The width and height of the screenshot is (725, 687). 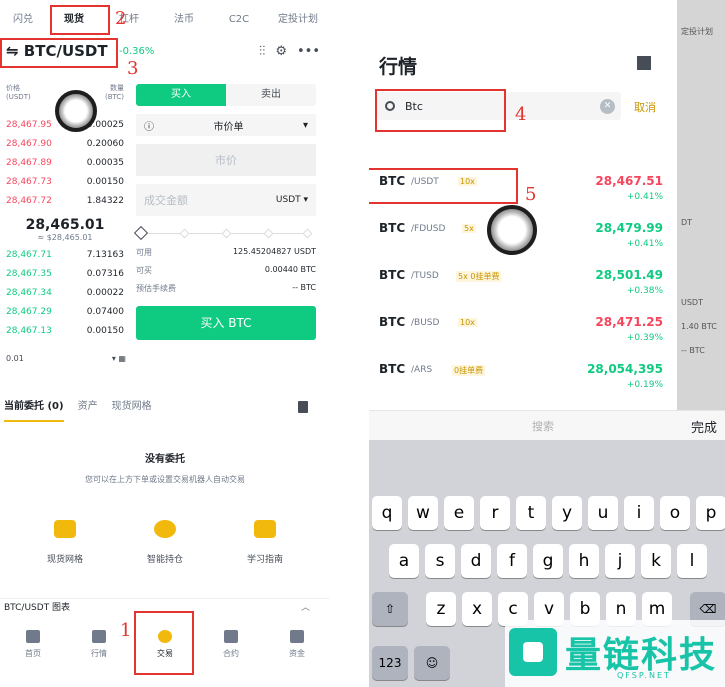 I want to click on bar-chart-icon, so click(x=99, y=636).